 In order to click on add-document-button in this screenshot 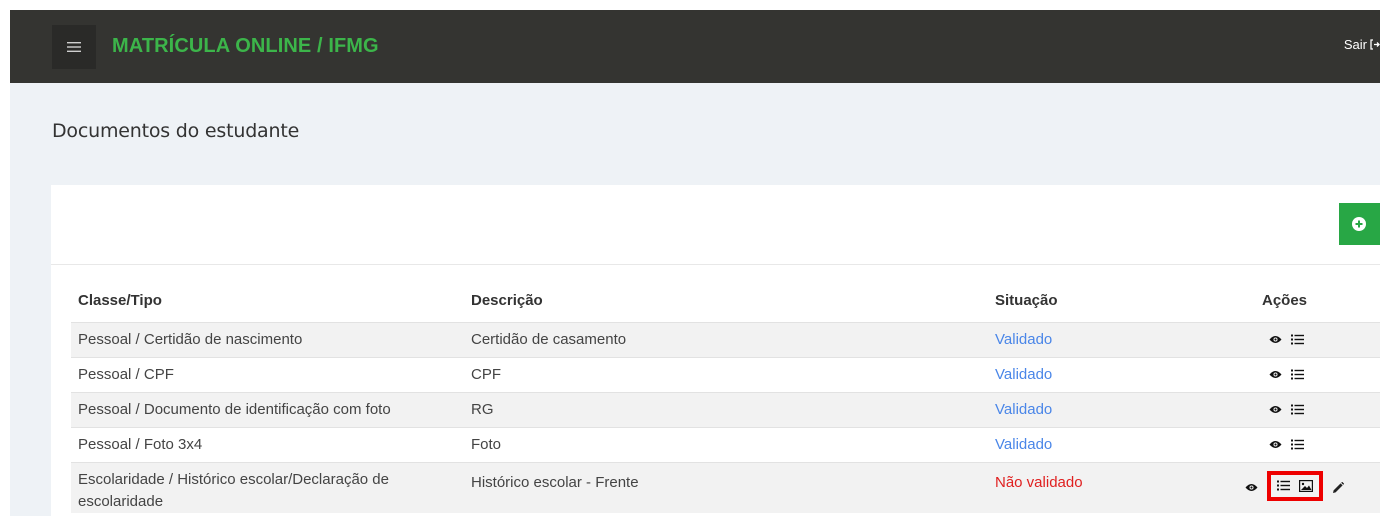, I will do `click(1359, 224)`.